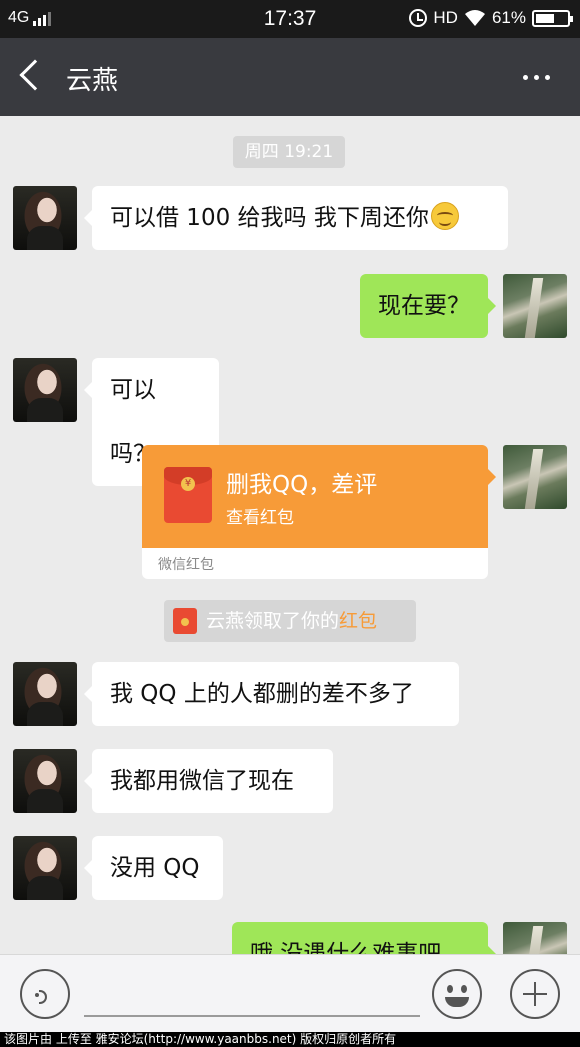 Image resolution: width=580 pixels, height=1047 pixels. I want to click on input-bar, so click(290, 993).